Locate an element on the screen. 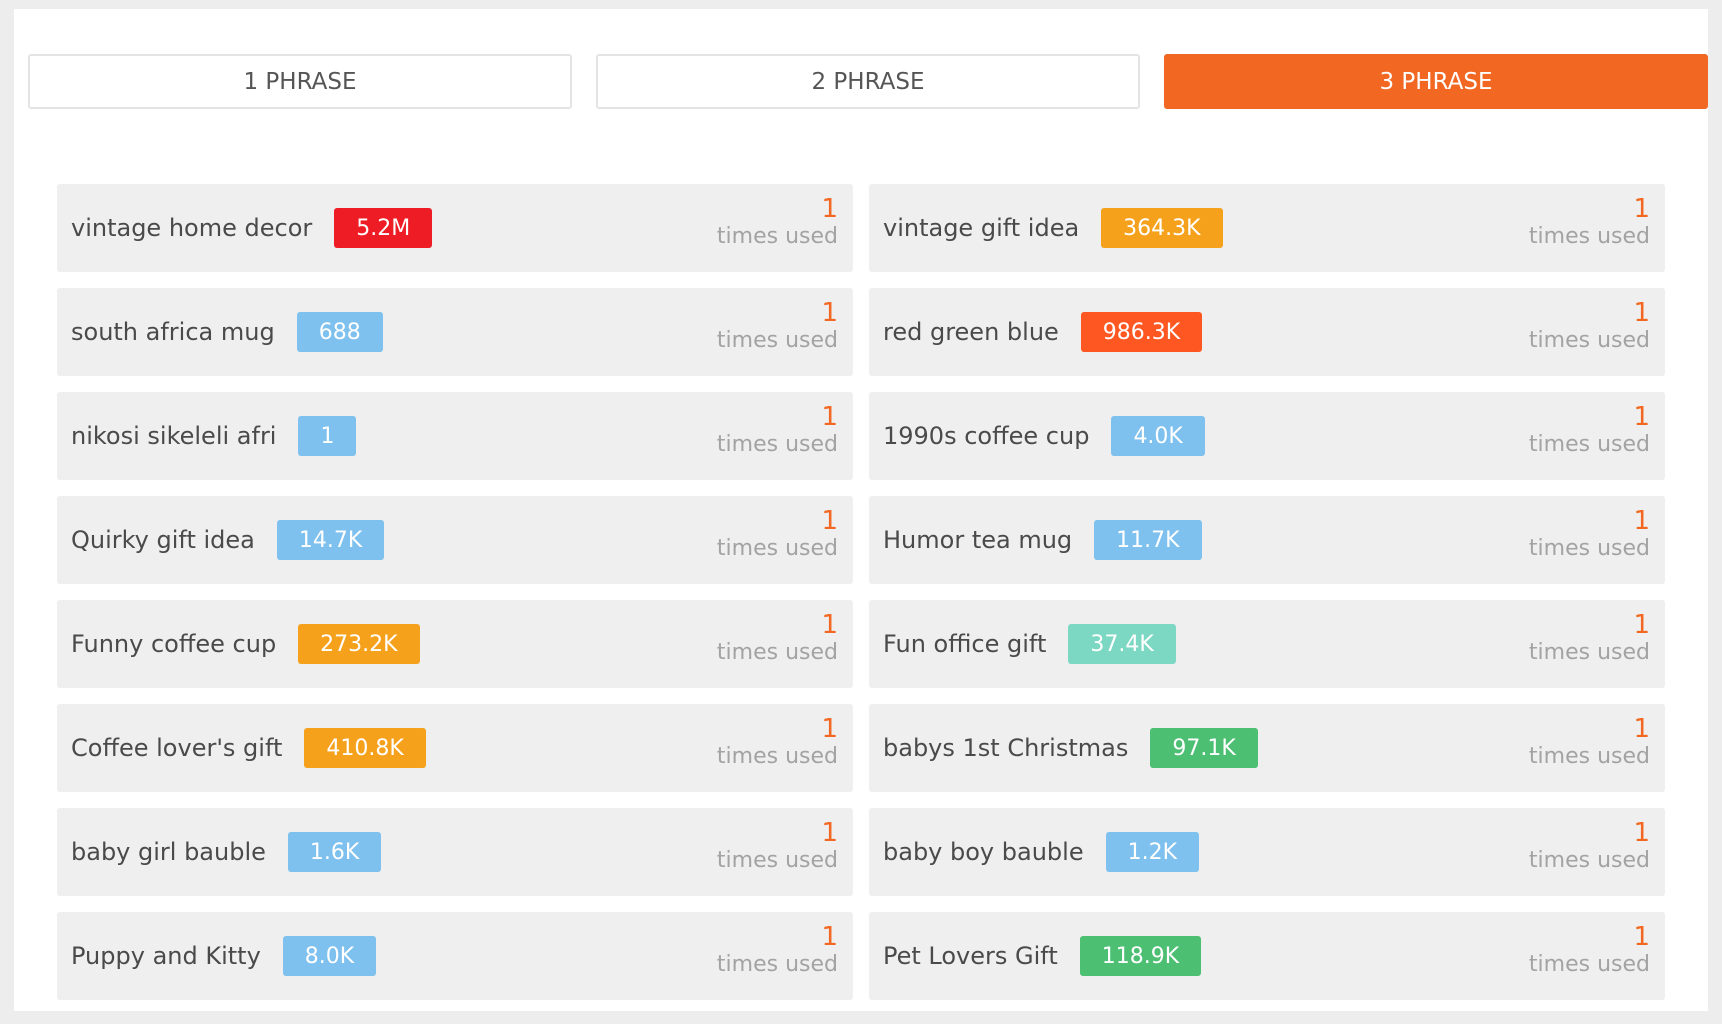 The image size is (1722, 1024). search-volume-badge: 273.2K is located at coordinates (359, 644).